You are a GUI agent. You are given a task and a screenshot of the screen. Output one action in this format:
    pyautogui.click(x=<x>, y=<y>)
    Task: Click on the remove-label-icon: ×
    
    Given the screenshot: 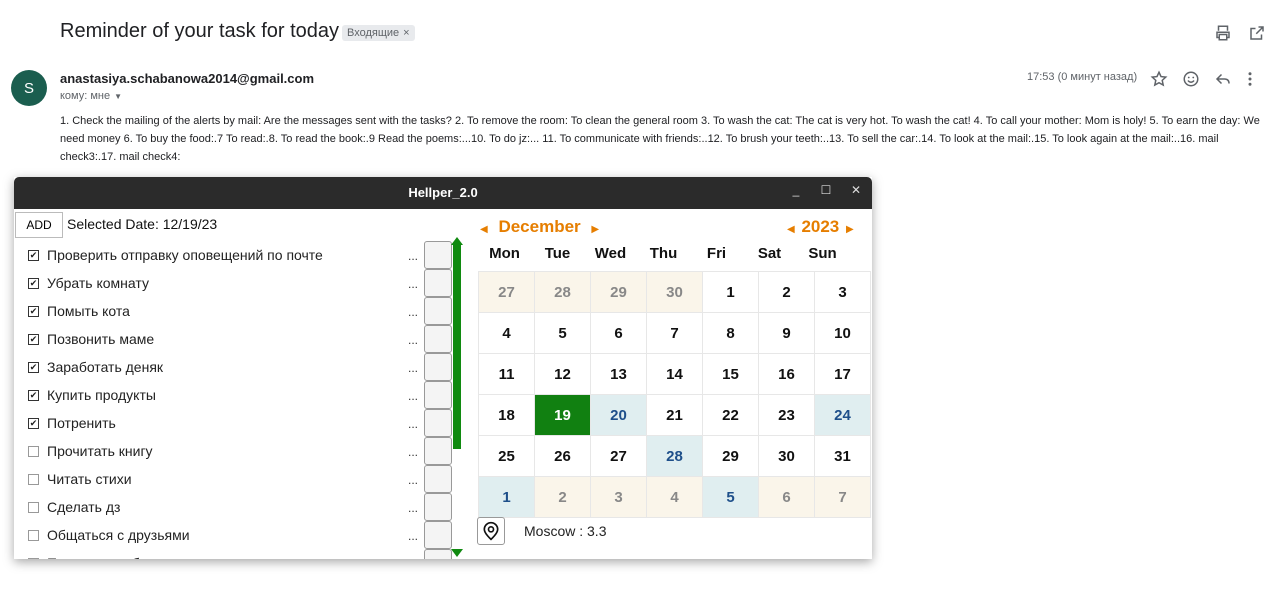 What is the action you would take?
    pyautogui.click(x=406, y=33)
    